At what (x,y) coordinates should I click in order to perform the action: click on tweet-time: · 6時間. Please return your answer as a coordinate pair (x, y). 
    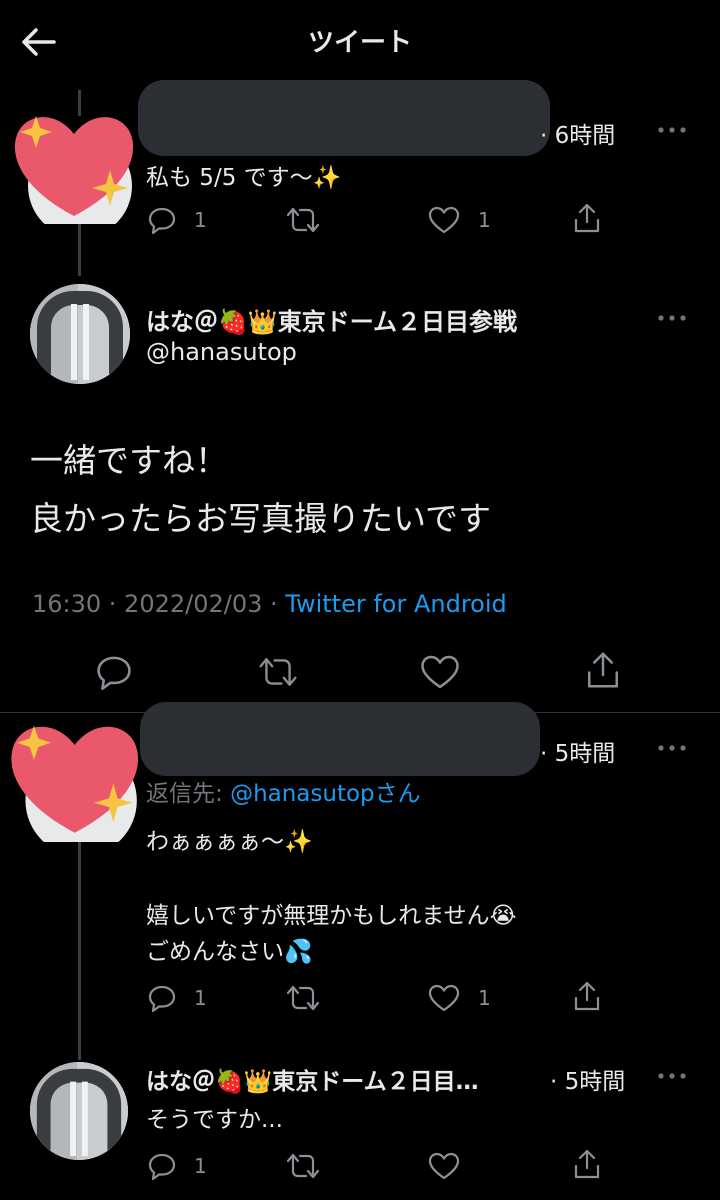
    Looking at the image, I should click on (578, 136).